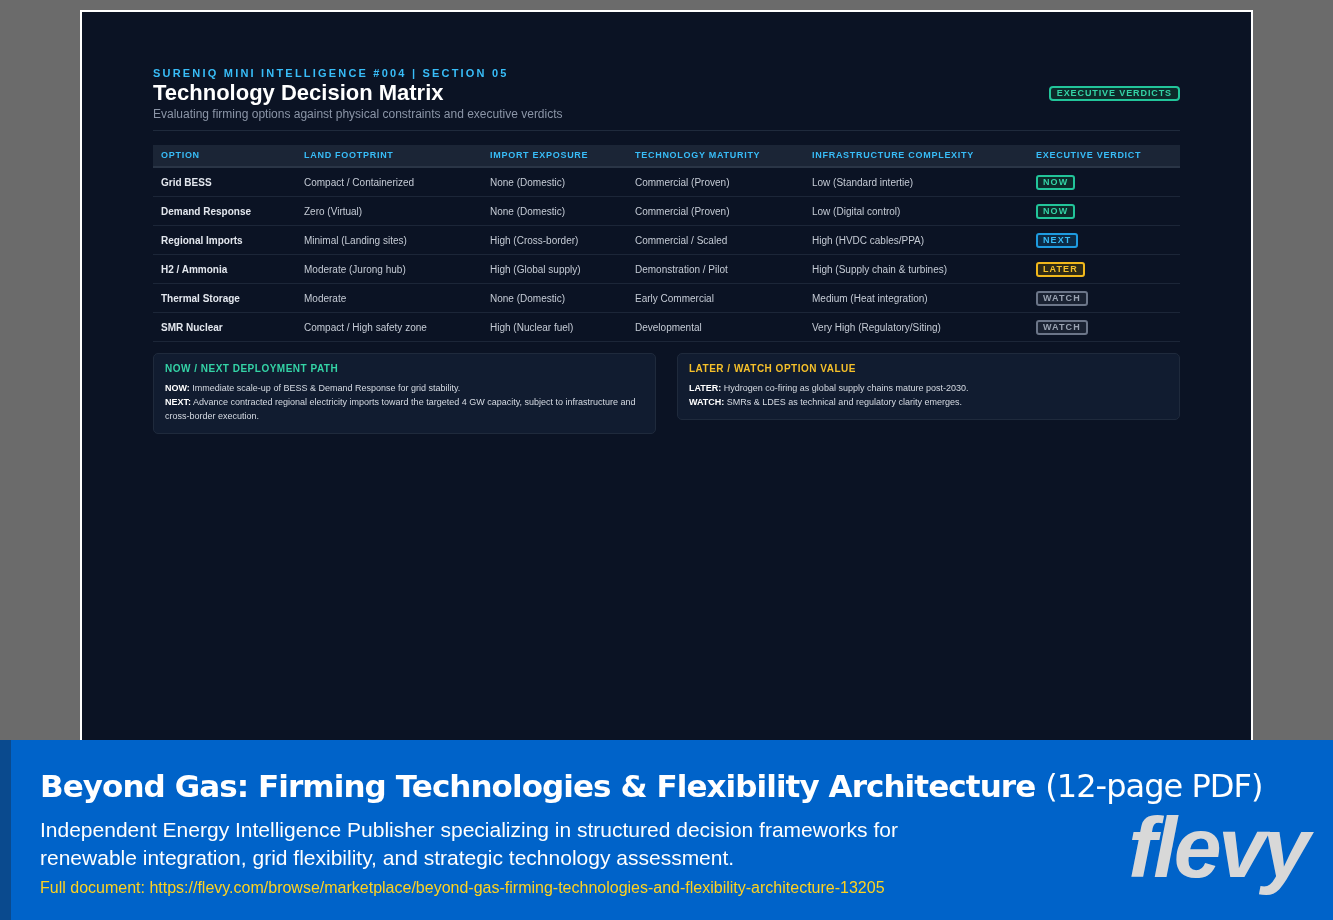 This screenshot has height=920, width=1333. Describe the element at coordinates (202, 240) in the screenshot. I see `table-cell-text: Regional Imports` at that location.